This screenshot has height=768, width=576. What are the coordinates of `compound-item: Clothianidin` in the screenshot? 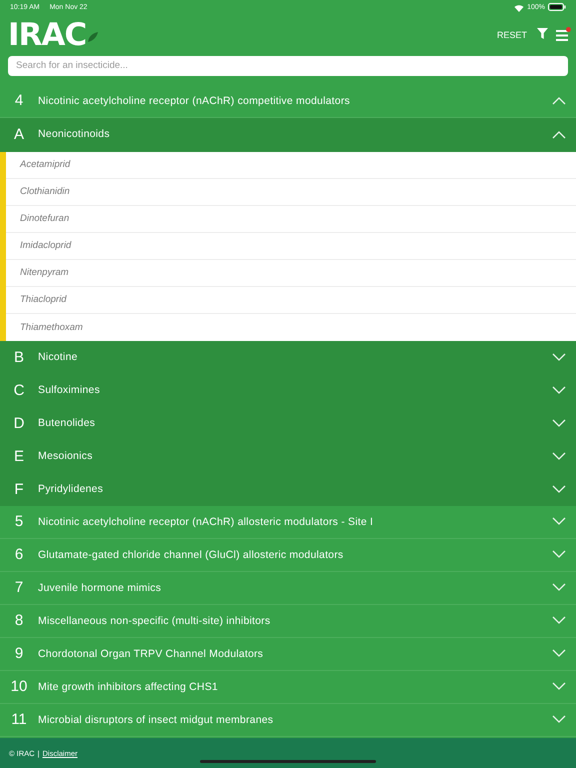 It's located at (291, 192).